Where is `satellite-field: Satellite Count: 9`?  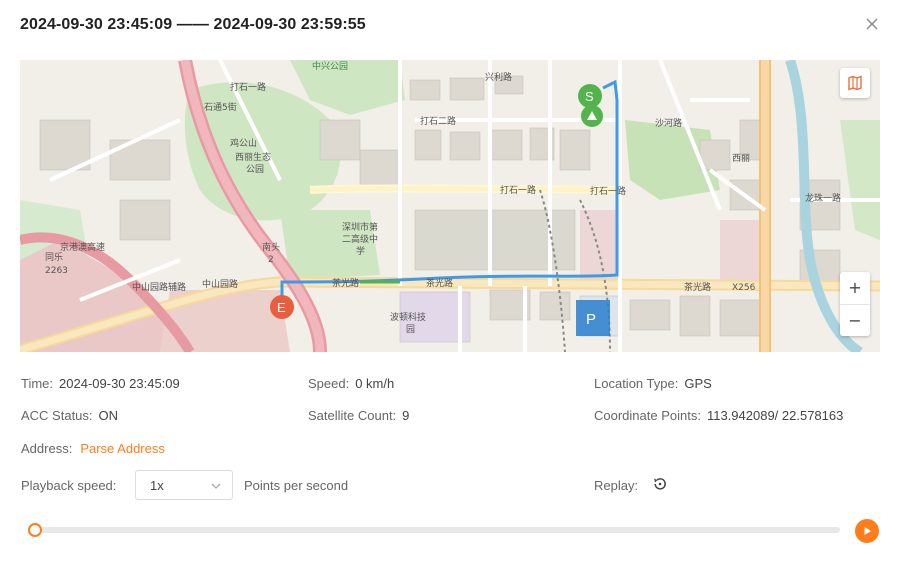
satellite-field: Satellite Count: 9 is located at coordinates (358, 415).